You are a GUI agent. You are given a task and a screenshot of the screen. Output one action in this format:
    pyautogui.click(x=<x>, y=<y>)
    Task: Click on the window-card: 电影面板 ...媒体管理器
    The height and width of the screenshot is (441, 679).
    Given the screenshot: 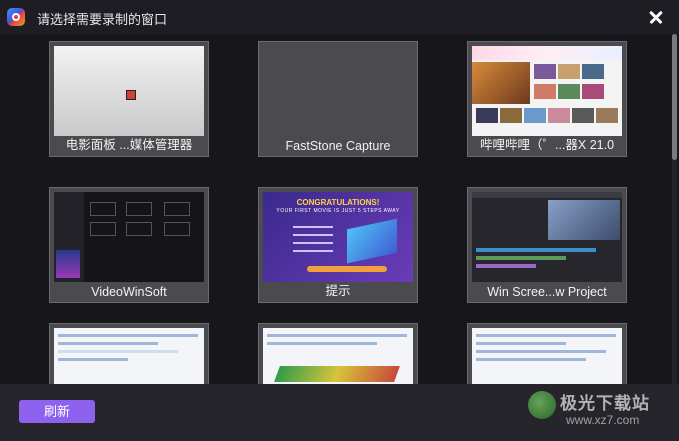 What is the action you would take?
    pyautogui.click(x=129, y=99)
    